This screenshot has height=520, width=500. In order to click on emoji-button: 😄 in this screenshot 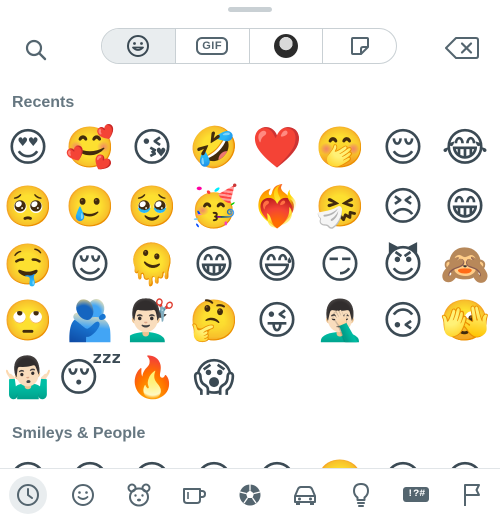, I will do `click(152, 462)`.